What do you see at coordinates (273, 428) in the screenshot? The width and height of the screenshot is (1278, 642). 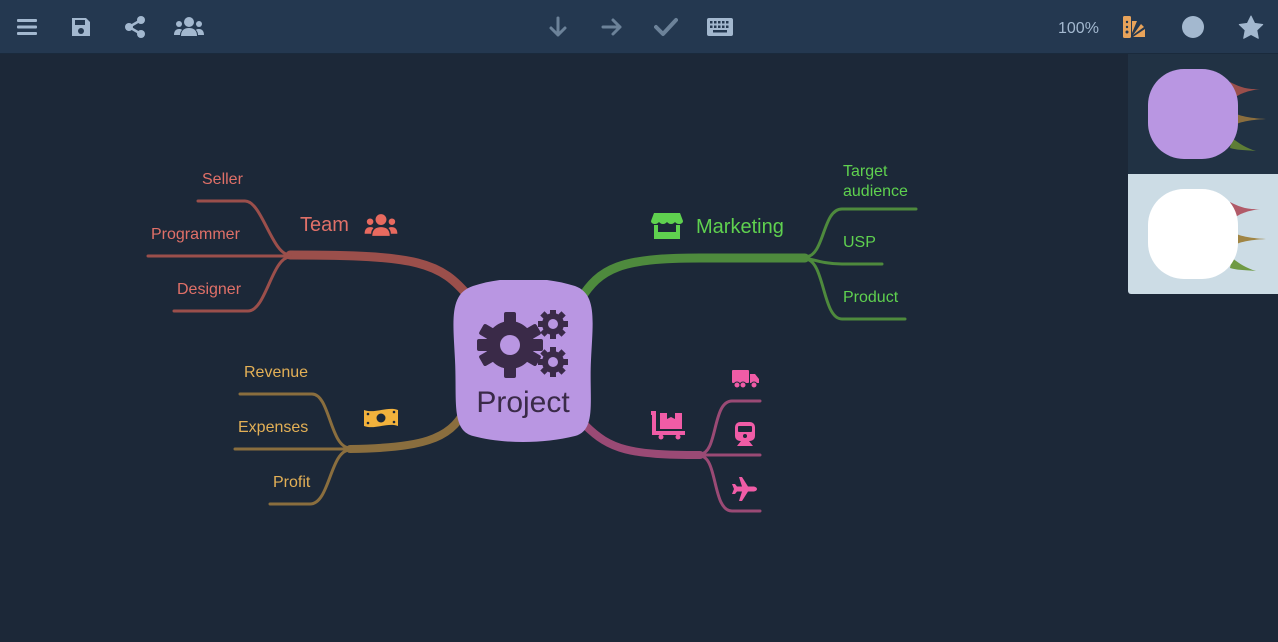 I see `node-expenses: Expenses` at bounding box center [273, 428].